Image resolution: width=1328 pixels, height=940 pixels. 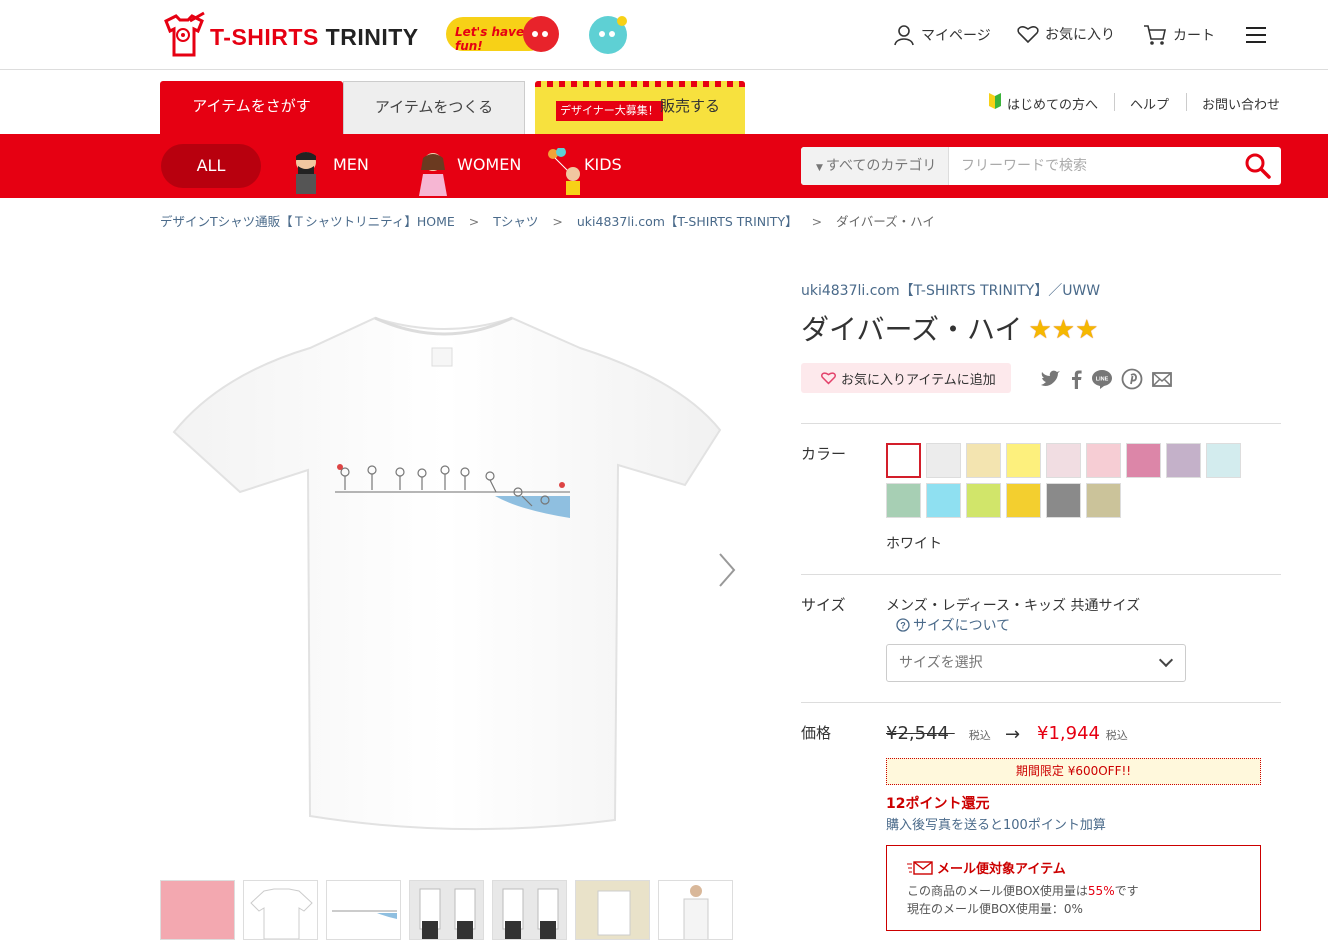 I want to click on svg-text: LINE, so click(x=1102, y=380).